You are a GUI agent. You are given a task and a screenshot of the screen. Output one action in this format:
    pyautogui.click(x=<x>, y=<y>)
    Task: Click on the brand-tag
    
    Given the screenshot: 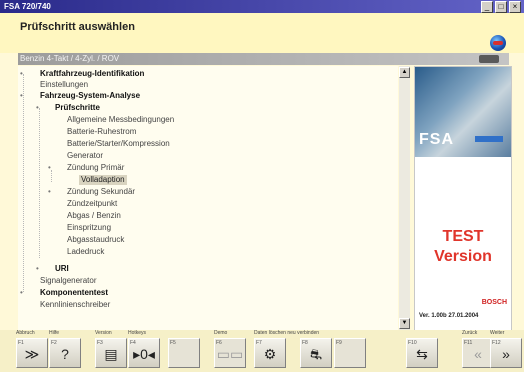 What is the action you would take?
    pyautogui.click(x=489, y=139)
    